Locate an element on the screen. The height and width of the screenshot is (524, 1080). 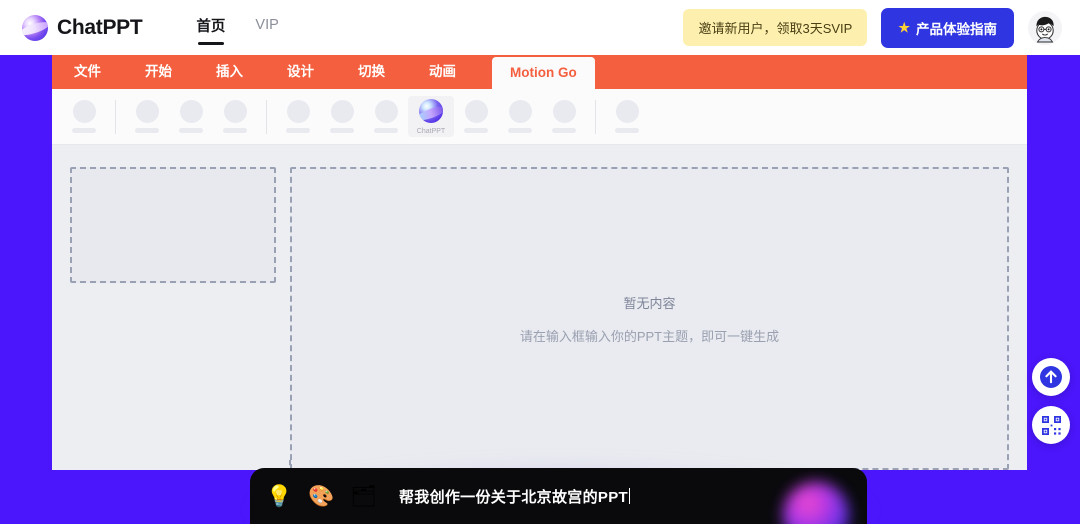
ai-orb-icon is located at coordinates (816, 503).